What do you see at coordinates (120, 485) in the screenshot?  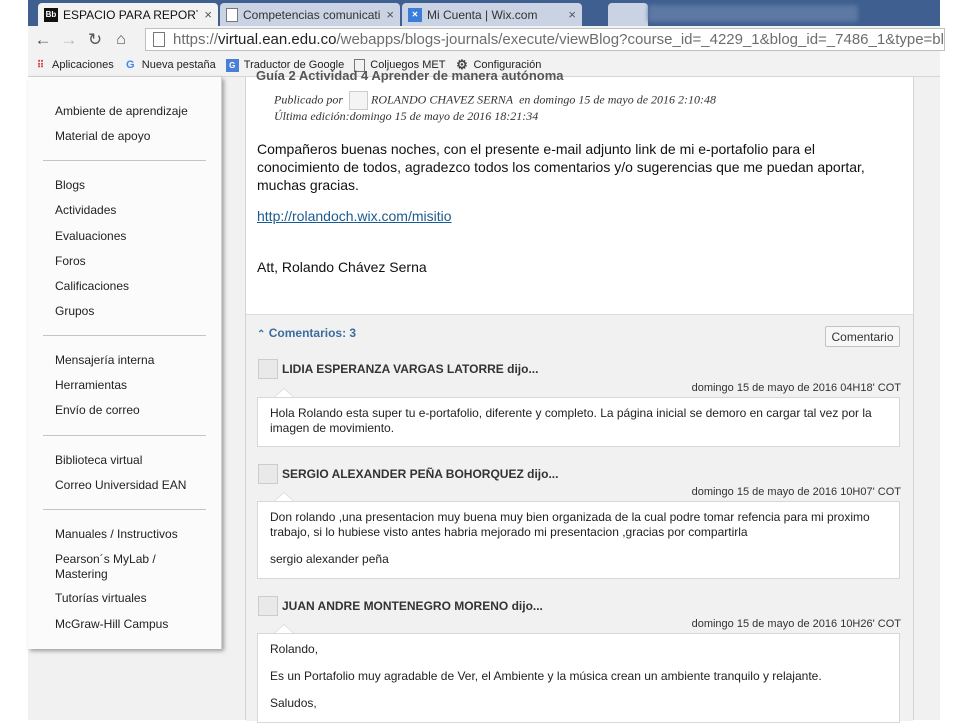 I see `sidebar-item-correo-ean: Correo Universidad EAN` at bounding box center [120, 485].